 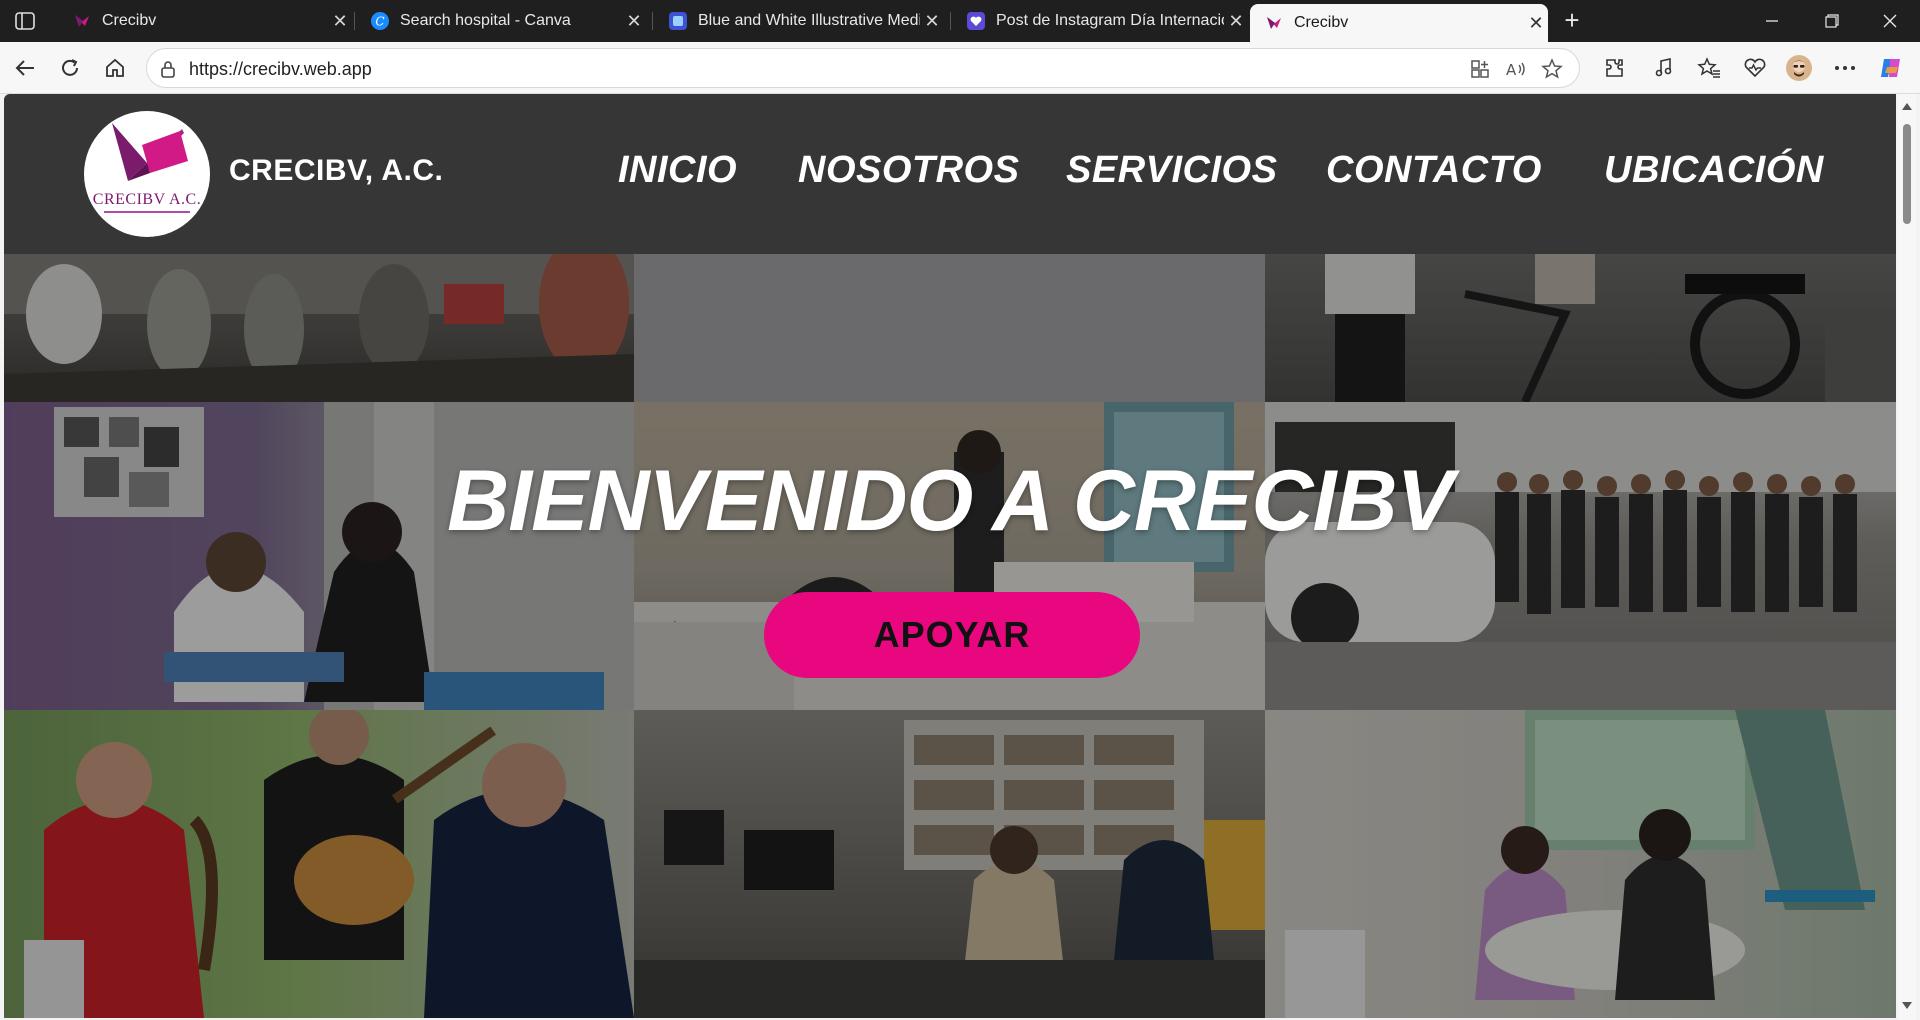 What do you see at coordinates (1832, 21) in the screenshot?
I see `restore-icon` at bounding box center [1832, 21].